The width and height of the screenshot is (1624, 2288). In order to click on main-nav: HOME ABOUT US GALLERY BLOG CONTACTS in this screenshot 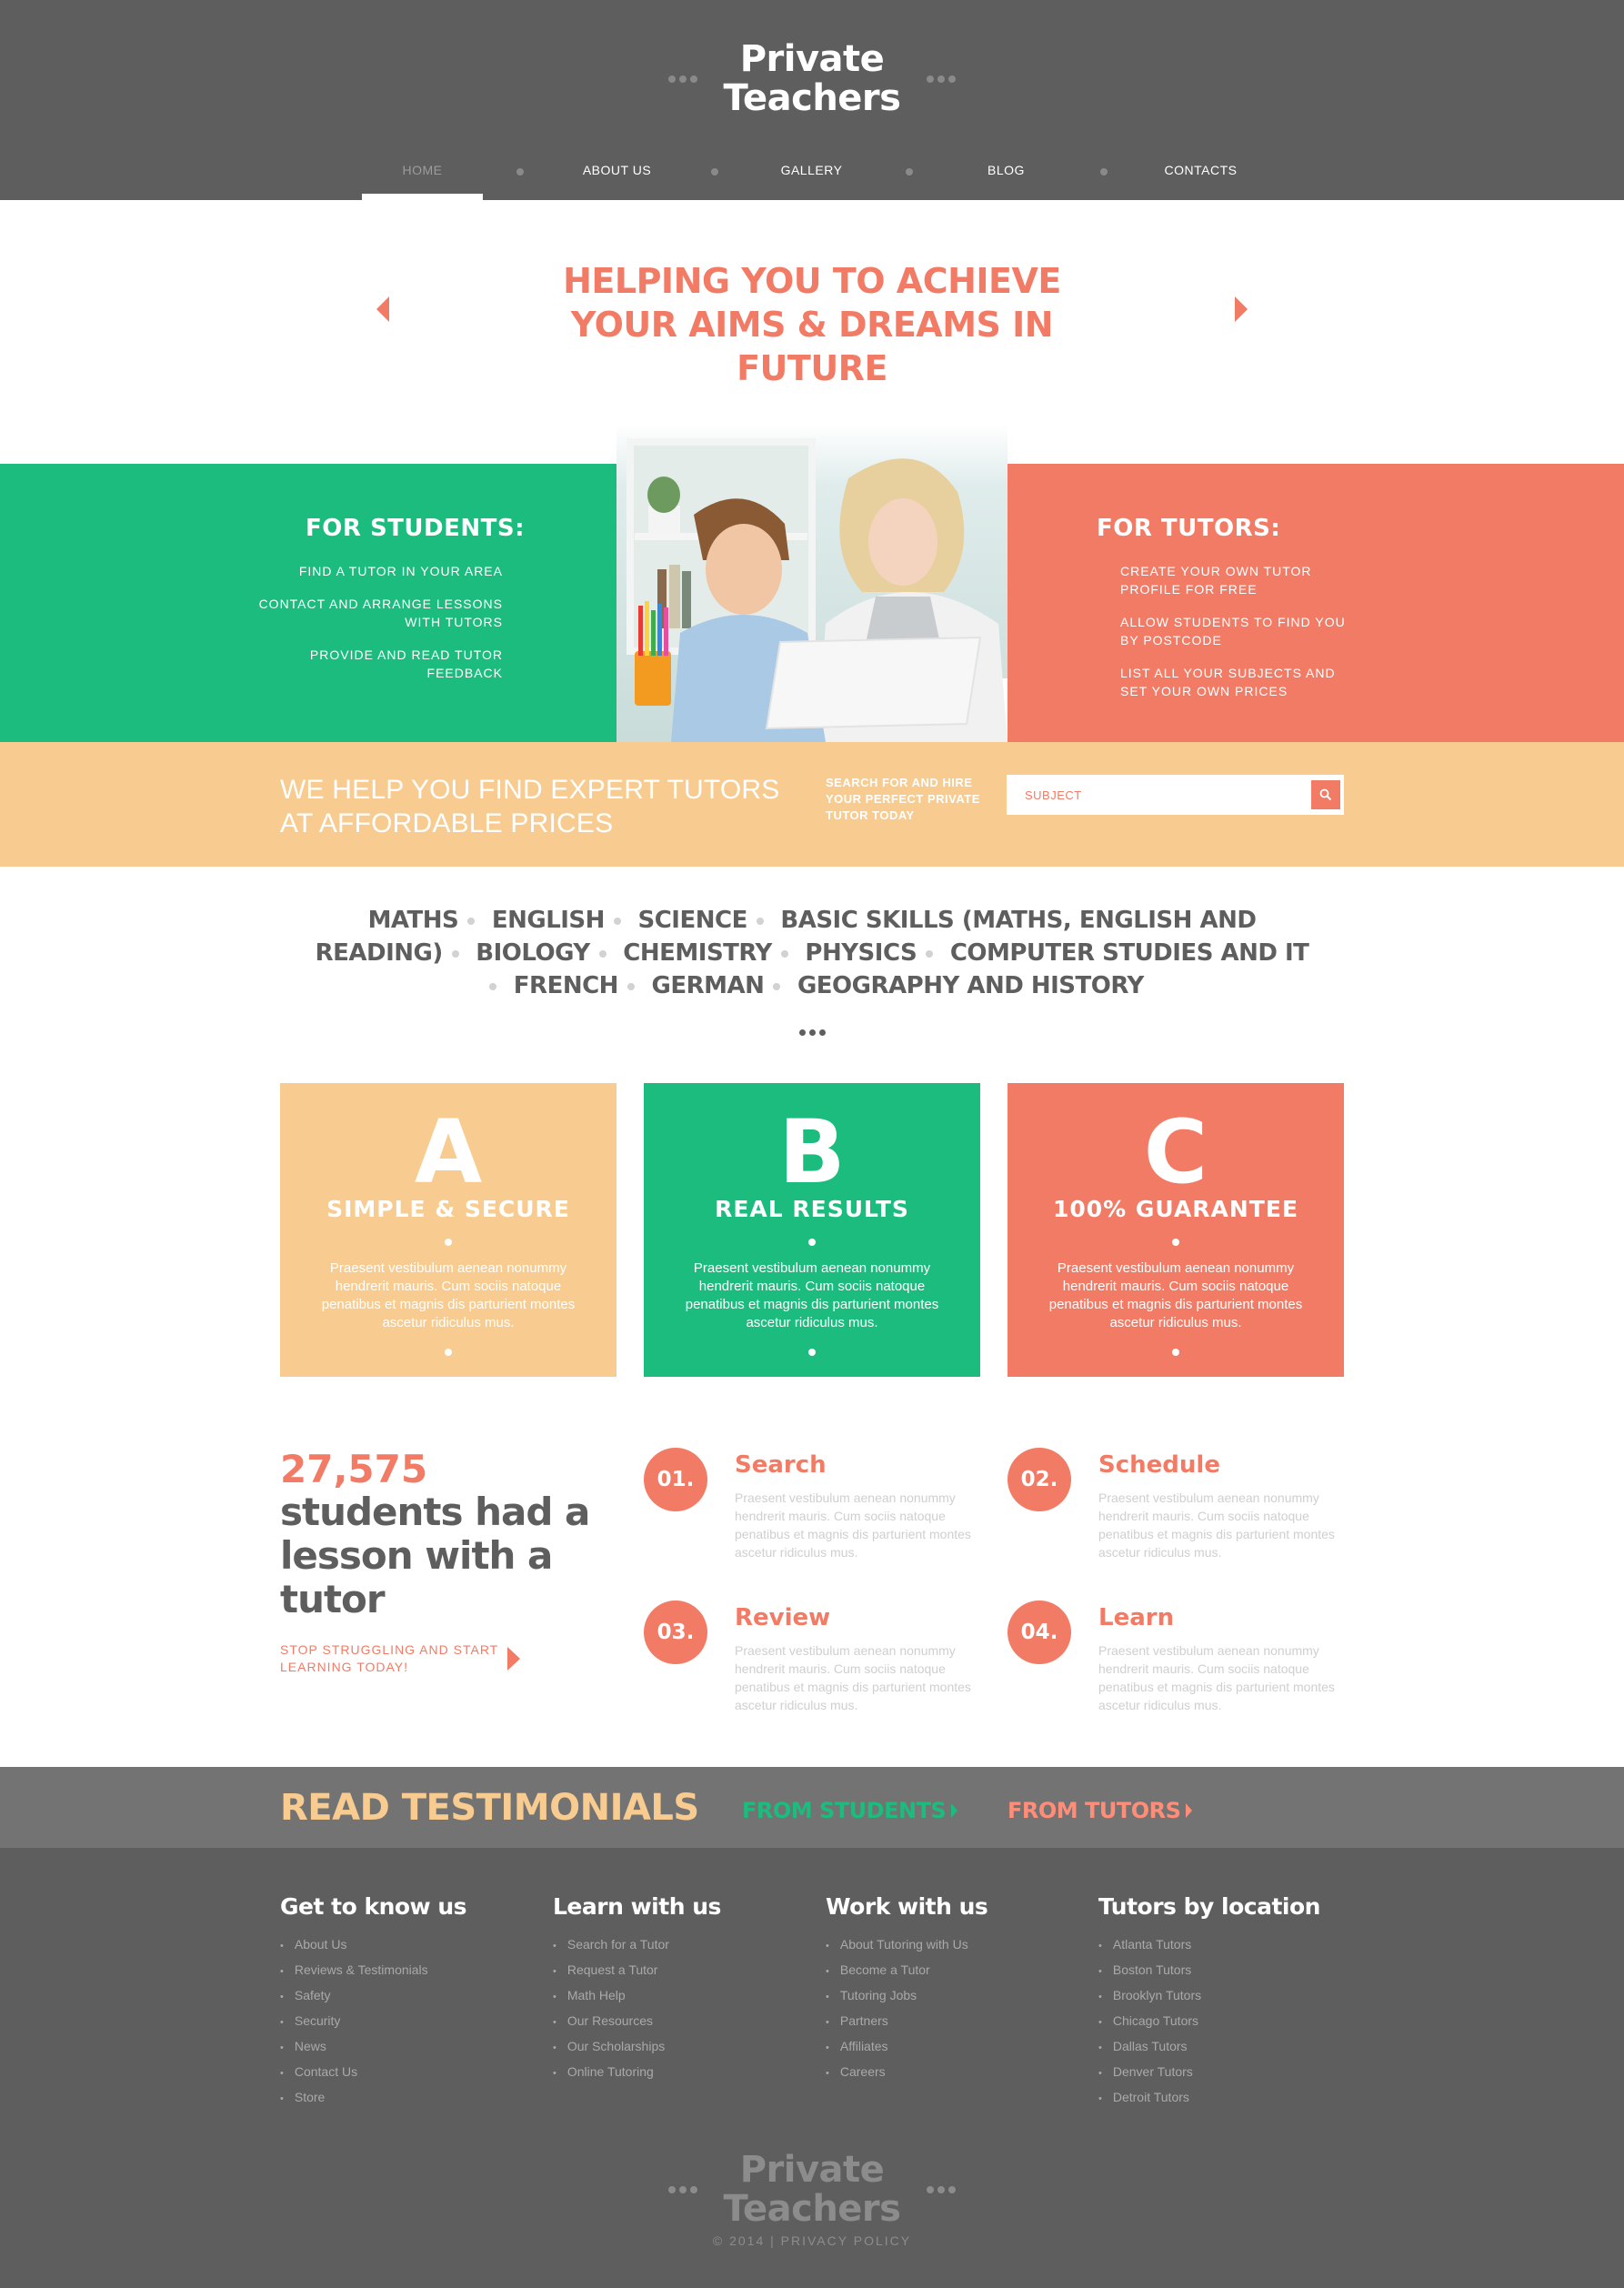, I will do `click(812, 176)`.